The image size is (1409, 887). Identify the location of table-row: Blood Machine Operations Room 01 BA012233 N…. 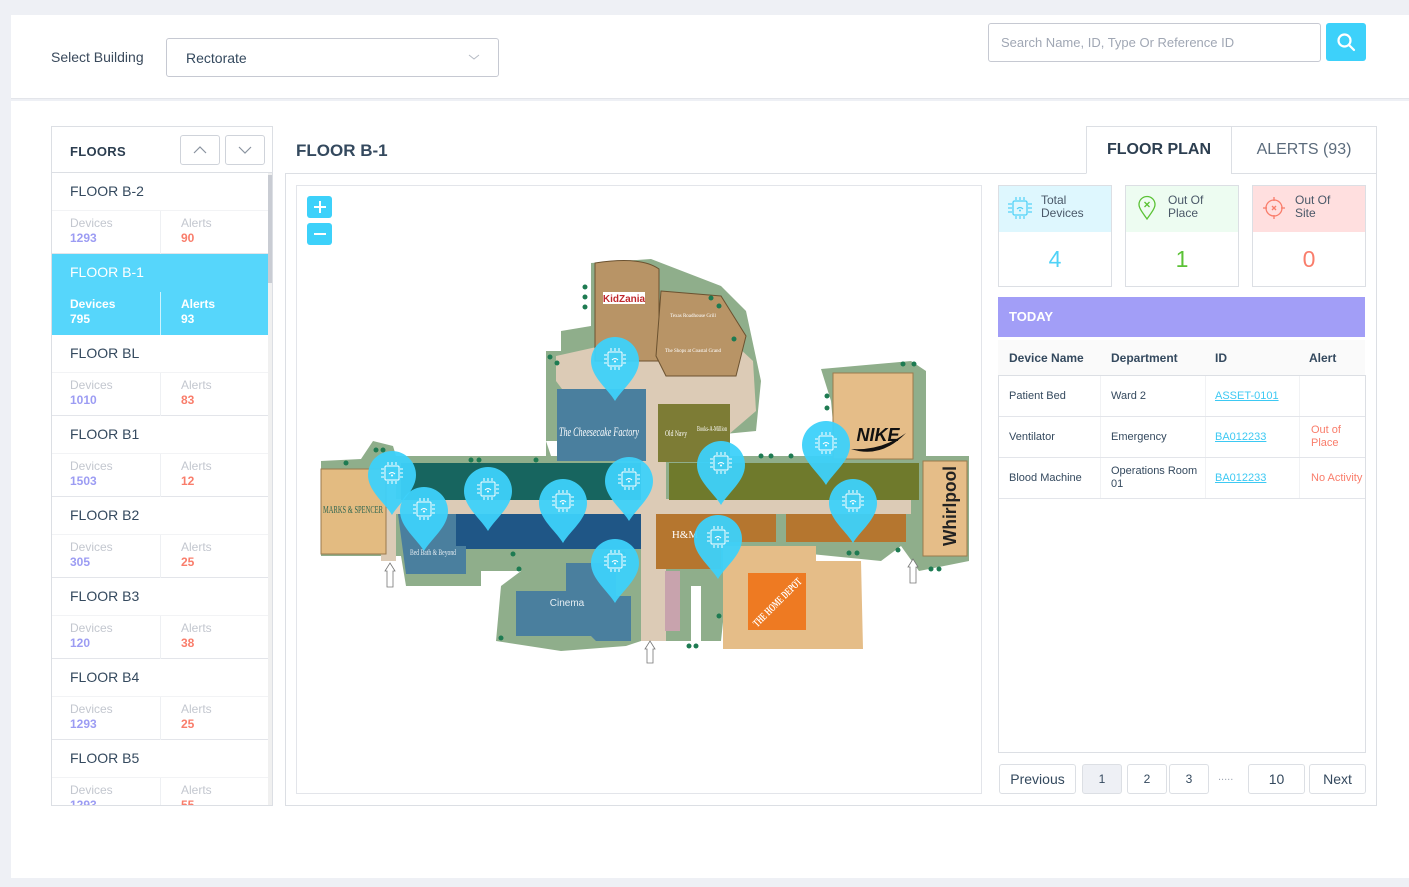
(1182, 478).